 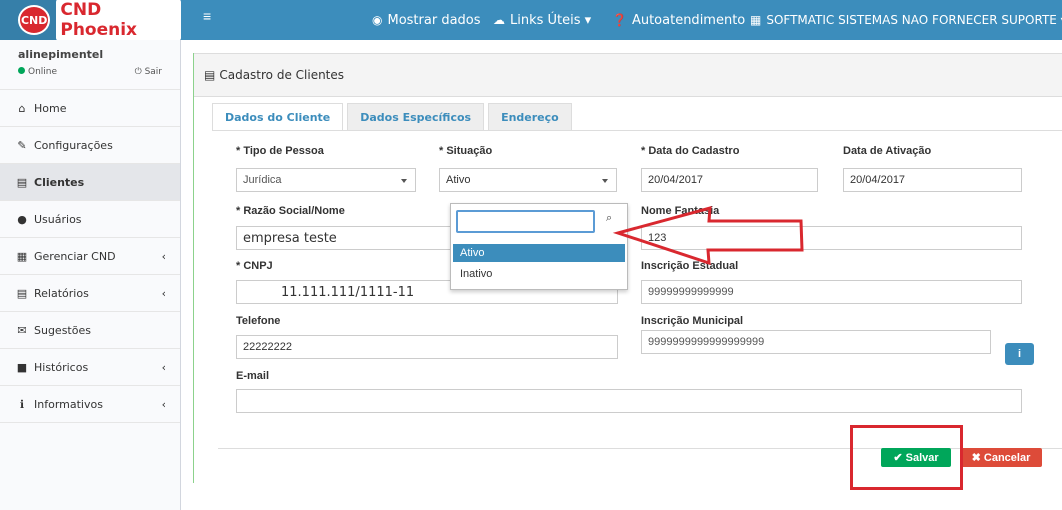 I want to click on email-field, so click(x=629, y=401).